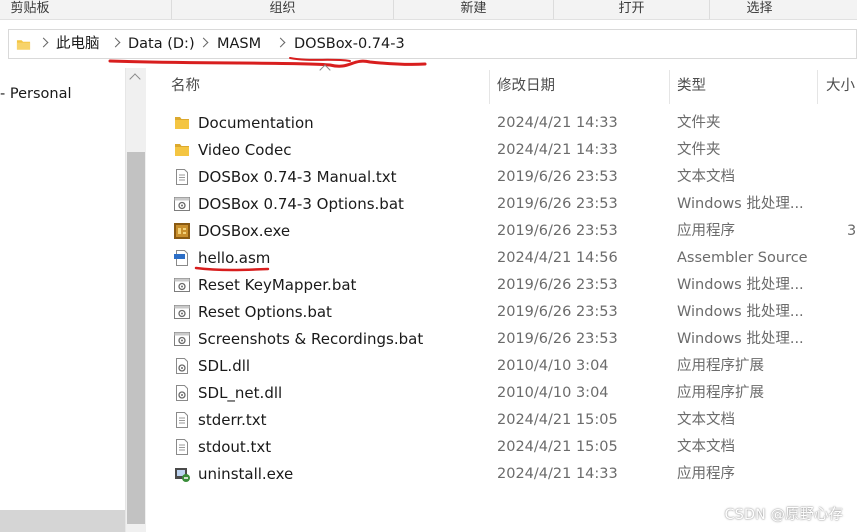 The height and width of the screenshot is (532, 857). What do you see at coordinates (240, 393) in the screenshot?
I see `file-name: SDL_net.dll` at bounding box center [240, 393].